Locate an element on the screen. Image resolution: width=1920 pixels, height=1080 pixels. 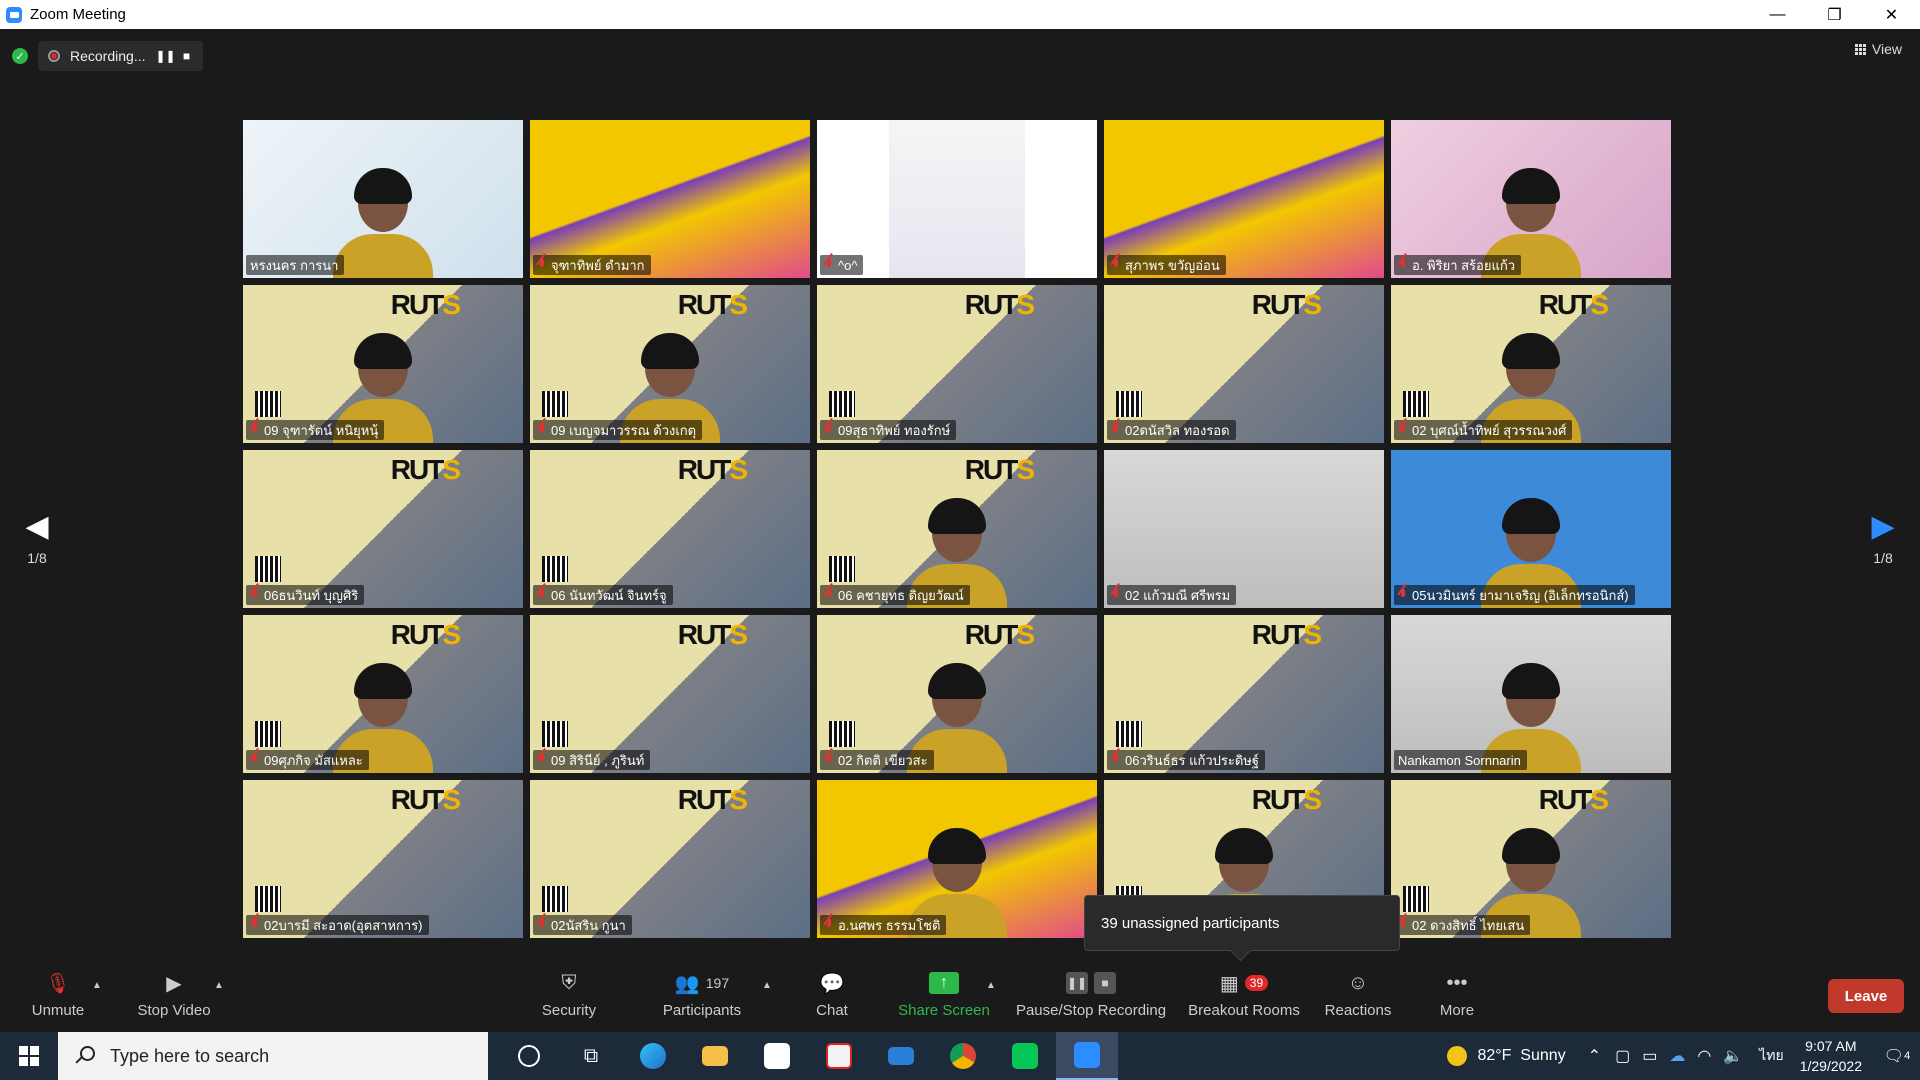
participant-tile: RUTS 02นัสริน กูนา is located at coordinates (670, 859).